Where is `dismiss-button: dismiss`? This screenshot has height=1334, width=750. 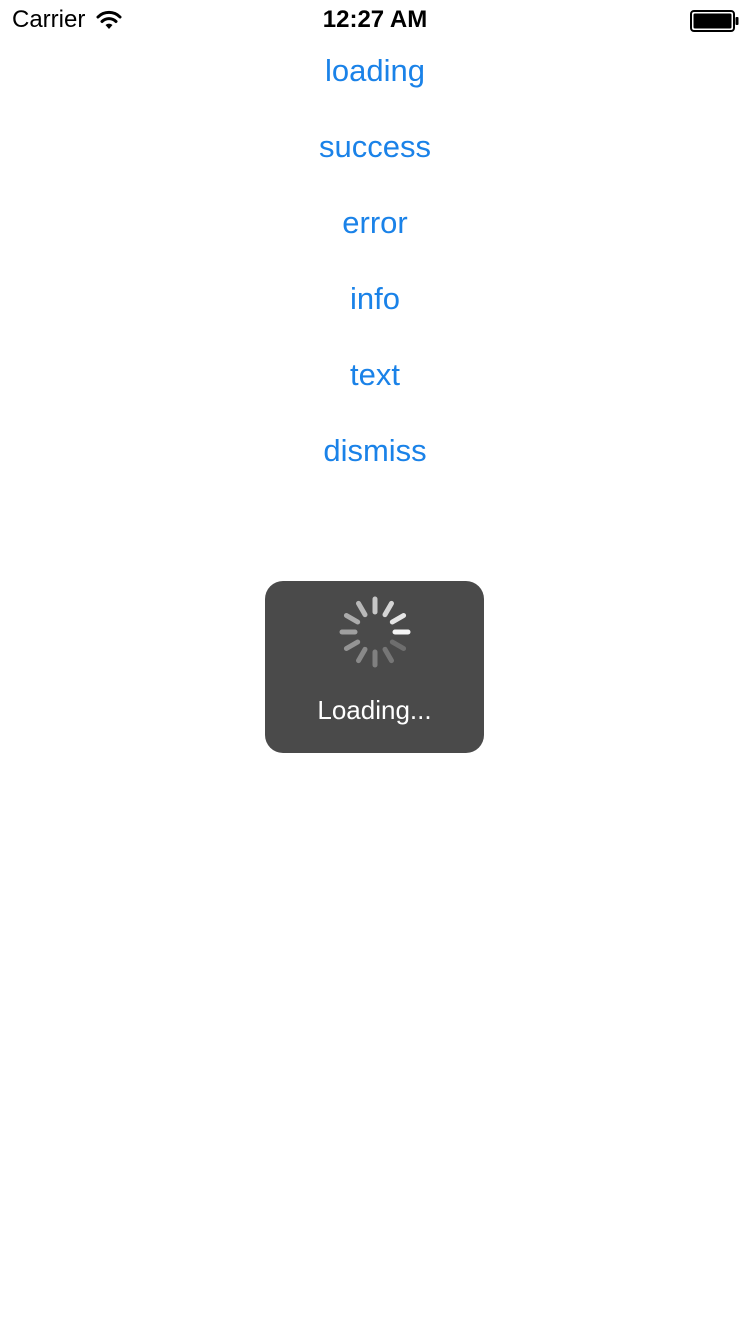
dismiss-button: dismiss is located at coordinates (375, 451).